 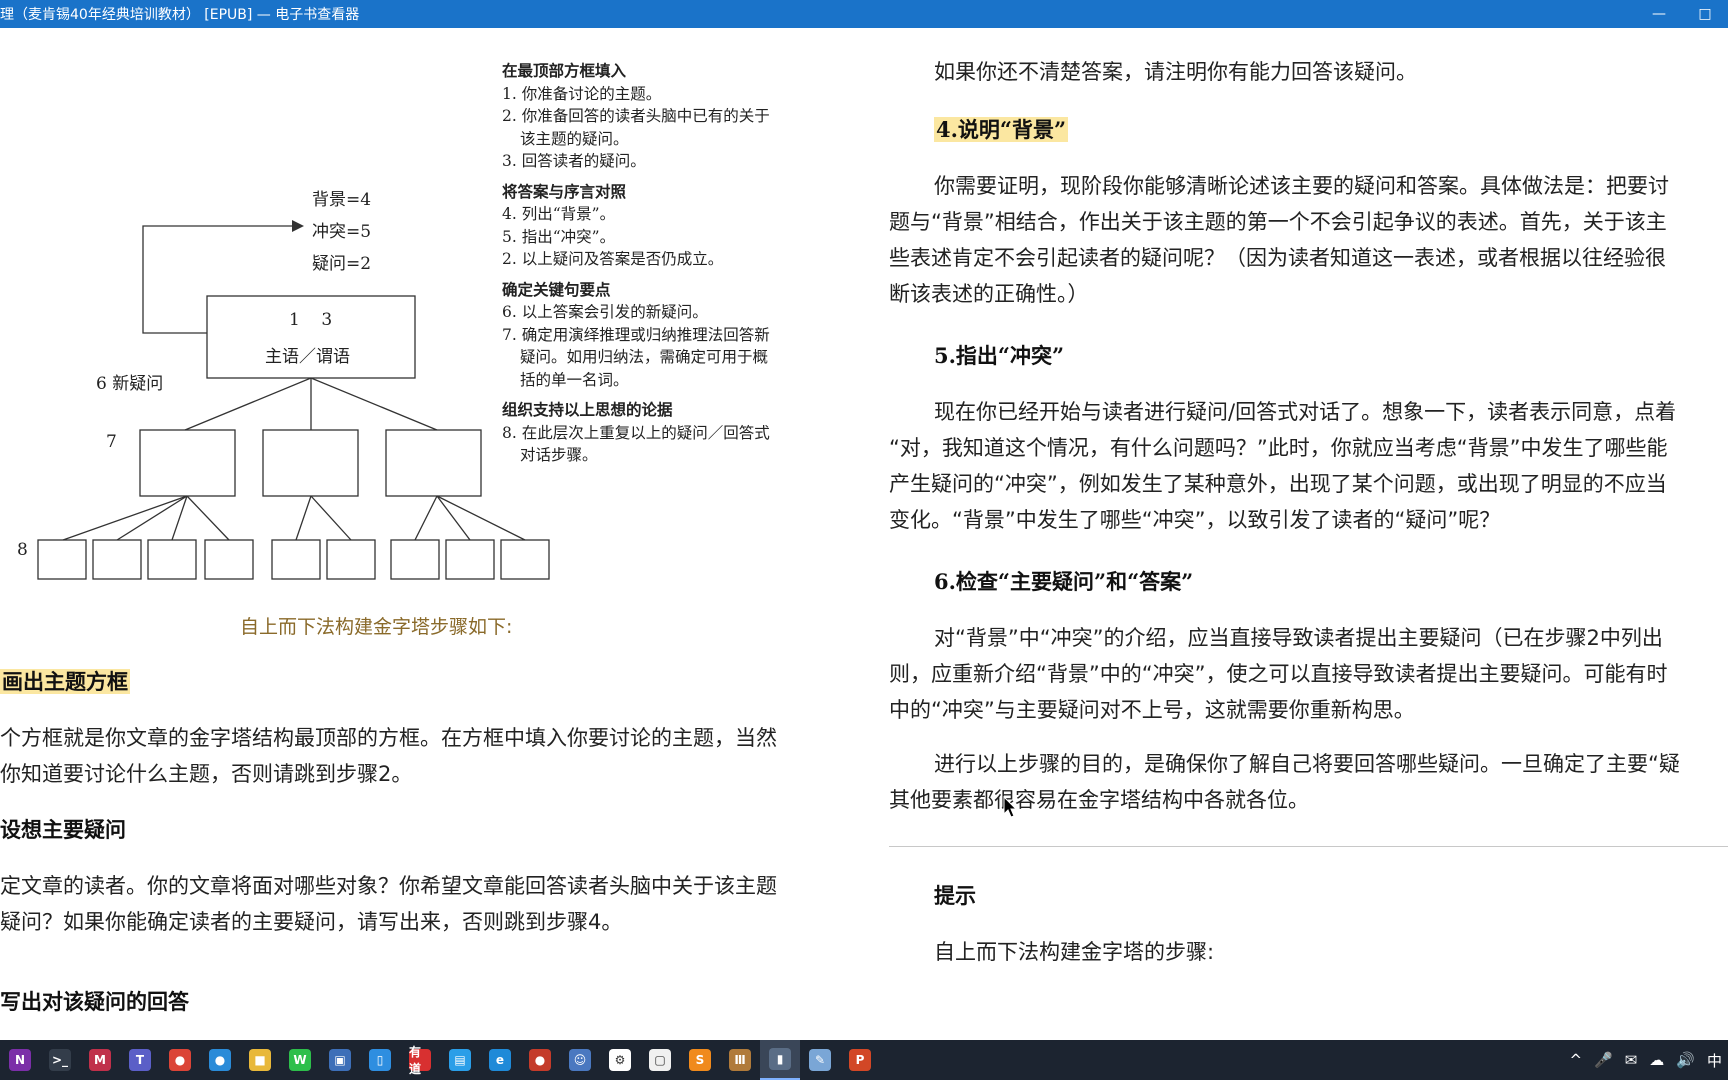 I want to click on ebook-viewer-glyph: ▮, so click(x=780, y=1059).